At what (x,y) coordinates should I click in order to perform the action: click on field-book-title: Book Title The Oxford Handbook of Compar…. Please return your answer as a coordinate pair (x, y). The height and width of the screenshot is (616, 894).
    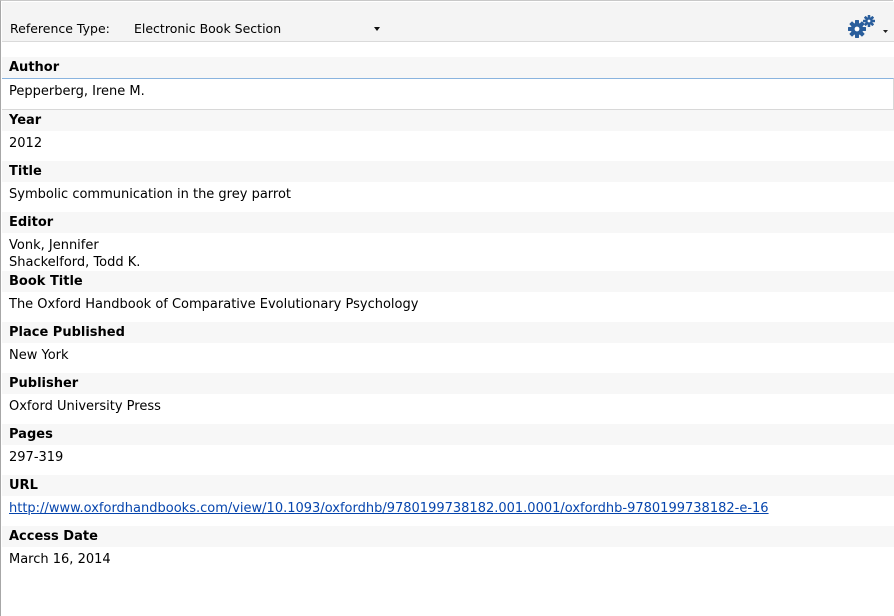
    Looking at the image, I should click on (448, 296).